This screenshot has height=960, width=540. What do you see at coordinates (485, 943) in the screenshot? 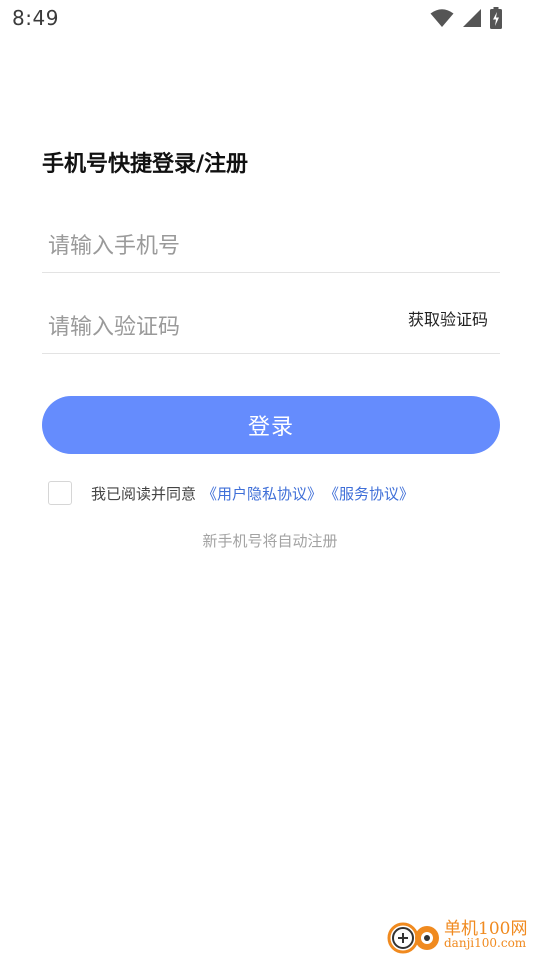
I see `watermark-domain: danji100.com` at bounding box center [485, 943].